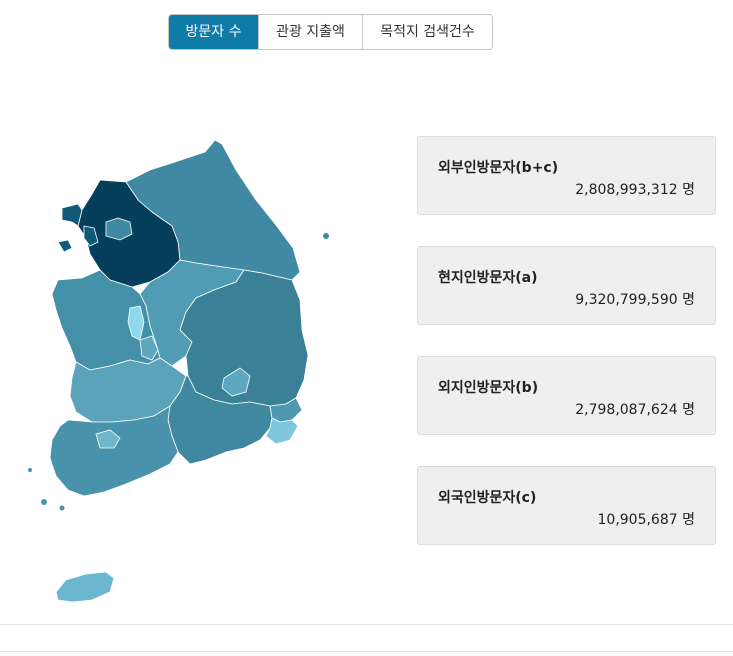 This screenshot has height=656, width=733. What do you see at coordinates (487, 498) in the screenshot?
I see `card-title: 외국인방문자(c)` at bounding box center [487, 498].